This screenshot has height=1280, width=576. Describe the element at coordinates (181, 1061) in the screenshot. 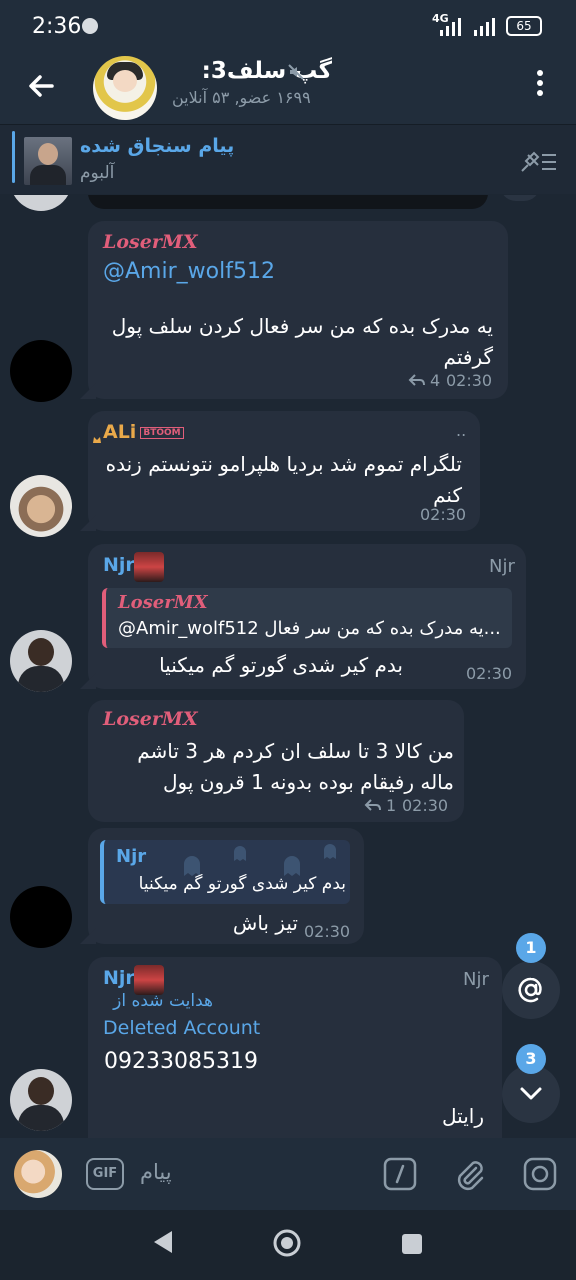

I see `phone-number: 09233085319` at that location.